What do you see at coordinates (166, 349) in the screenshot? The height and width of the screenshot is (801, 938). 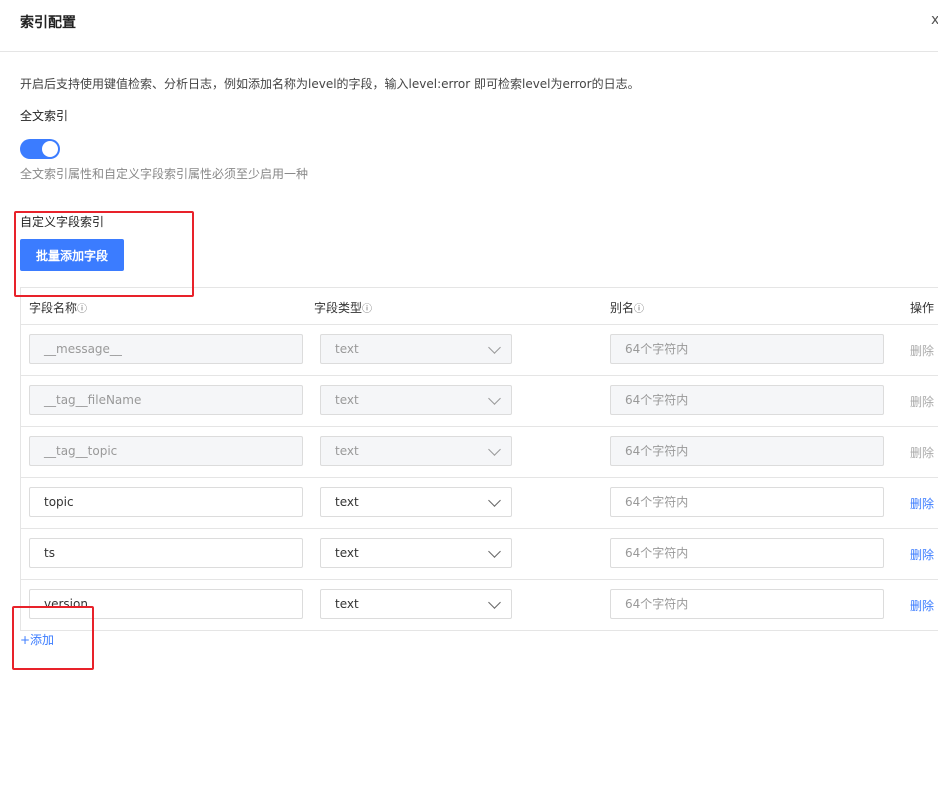 I see `field-name-input: __message__` at bounding box center [166, 349].